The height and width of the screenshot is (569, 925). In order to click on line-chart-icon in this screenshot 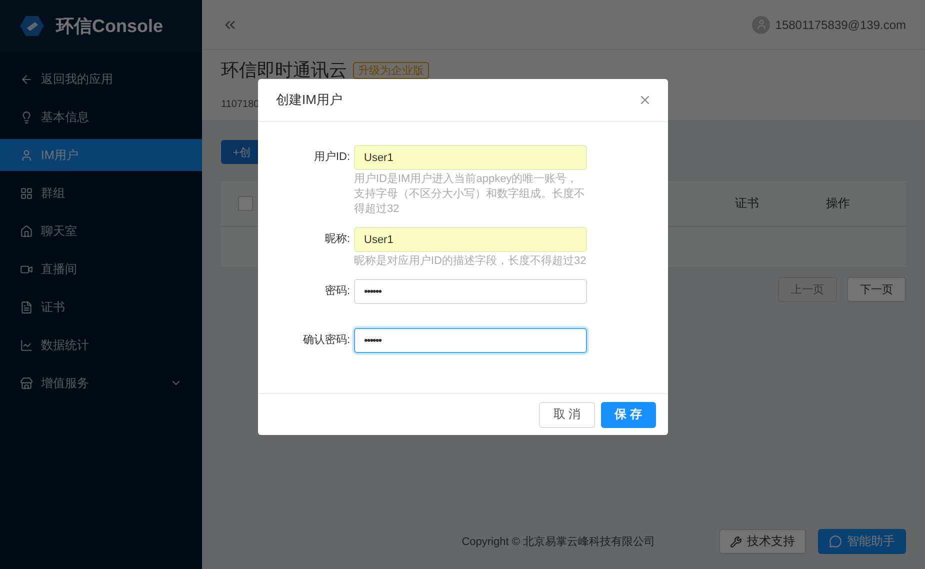, I will do `click(26, 345)`.